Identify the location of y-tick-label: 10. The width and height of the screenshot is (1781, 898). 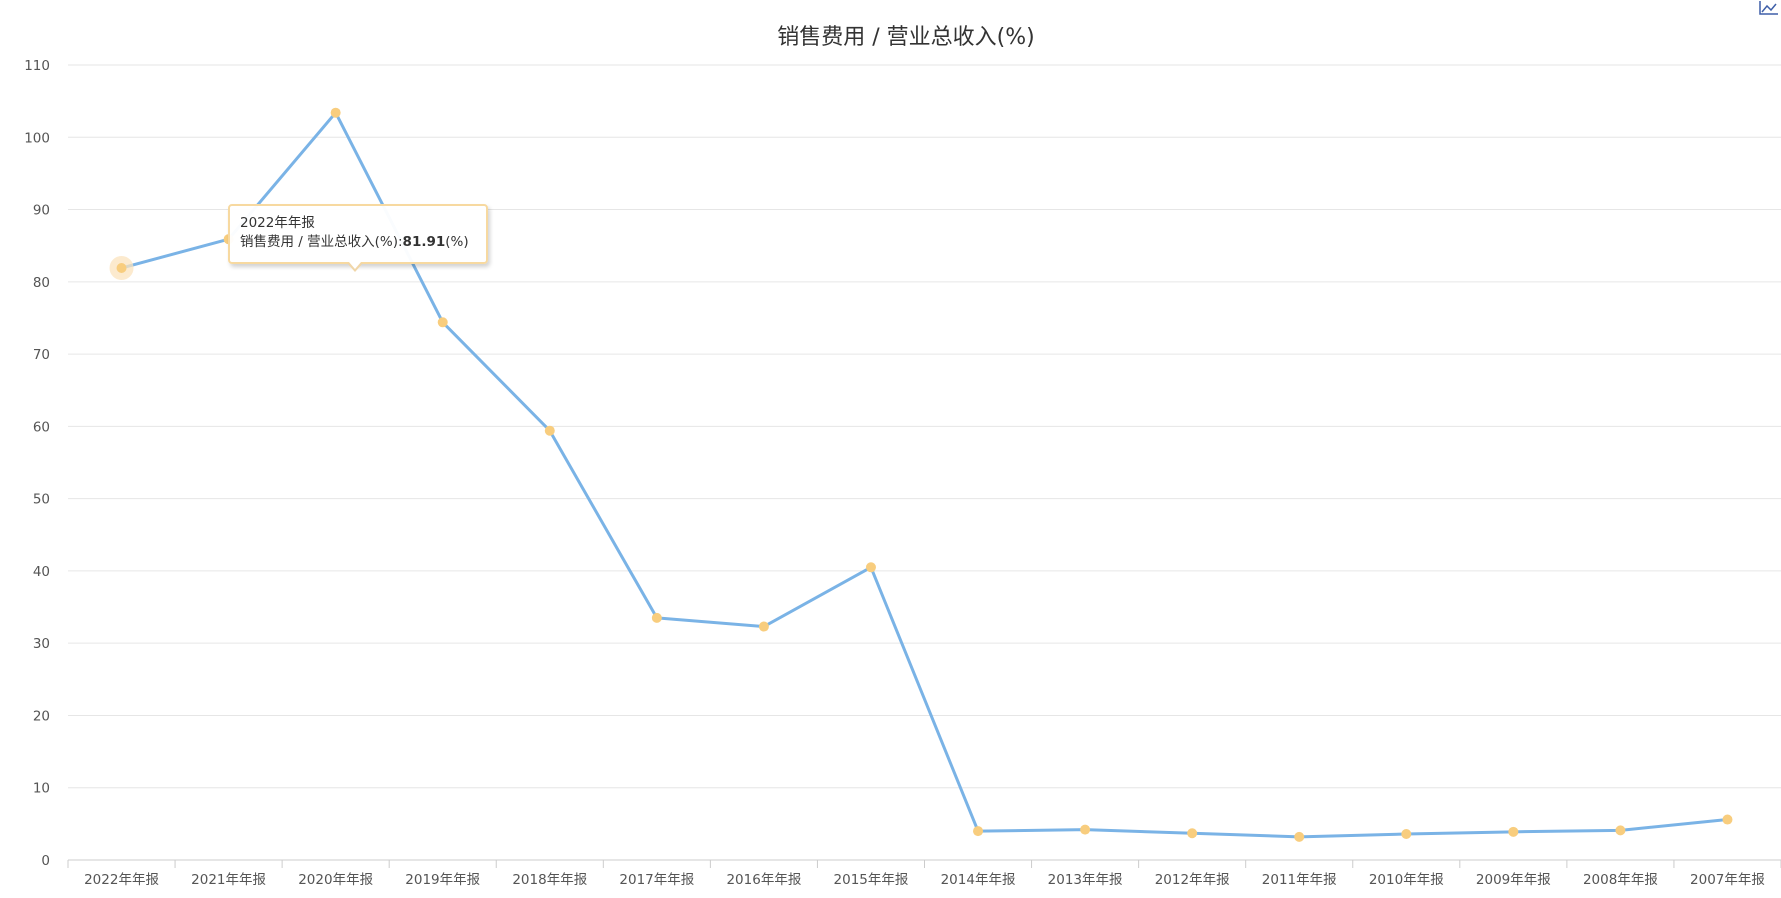
(41, 789).